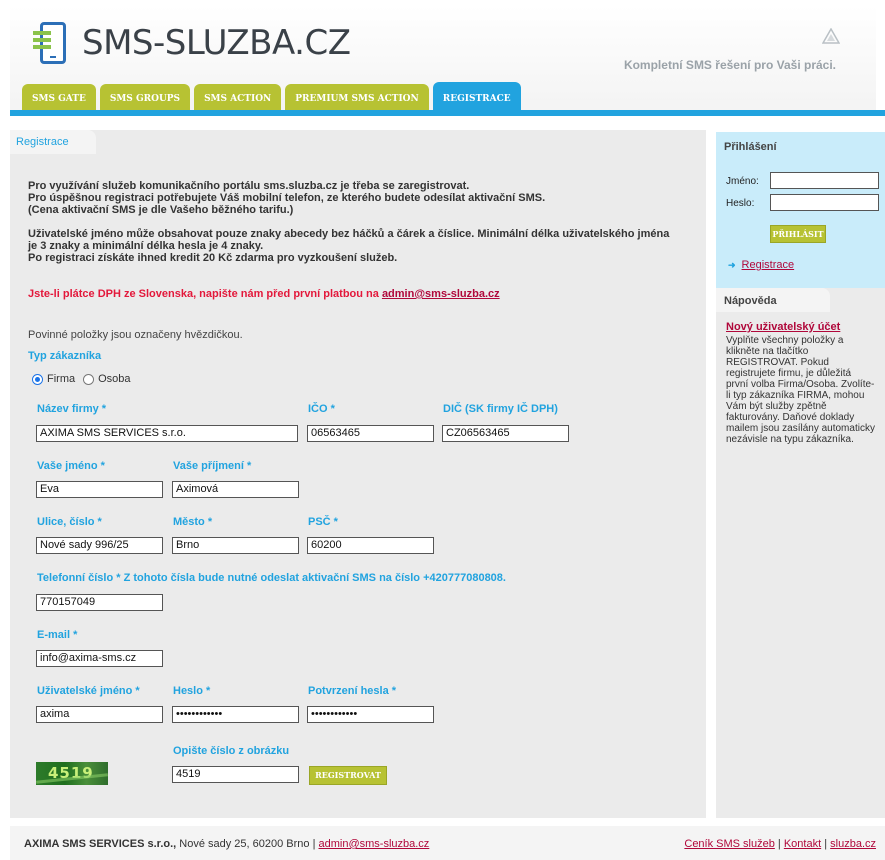 Image resolution: width=885 pixels, height=860 pixels. What do you see at coordinates (81, 379) in the screenshot?
I see `customer-type-radios: Firma Osoba` at bounding box center [81, 379].